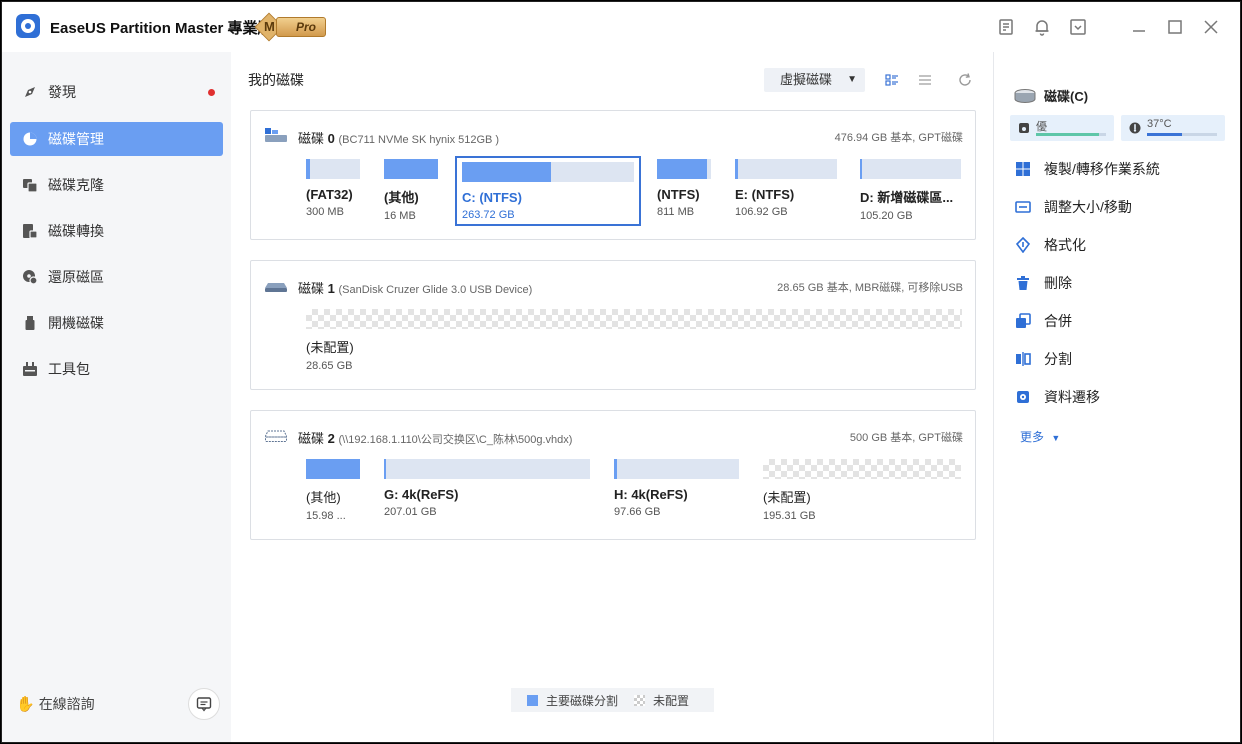 The height and width of the screenshot is (744, 1242). I want to click on list-view-icon, so click(925, 80).